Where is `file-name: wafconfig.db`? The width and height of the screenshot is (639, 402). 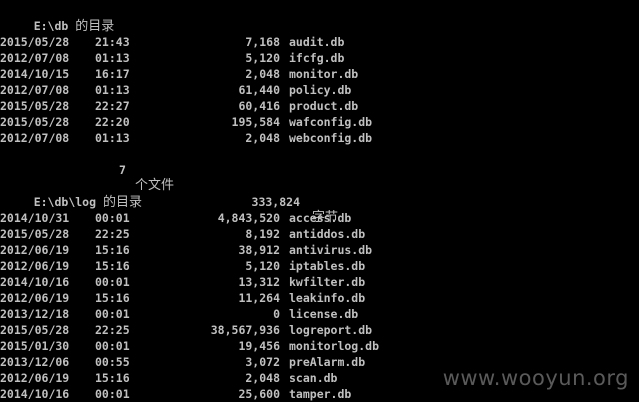 file-name: wafconfig.db is located at coordinates (331, 122).